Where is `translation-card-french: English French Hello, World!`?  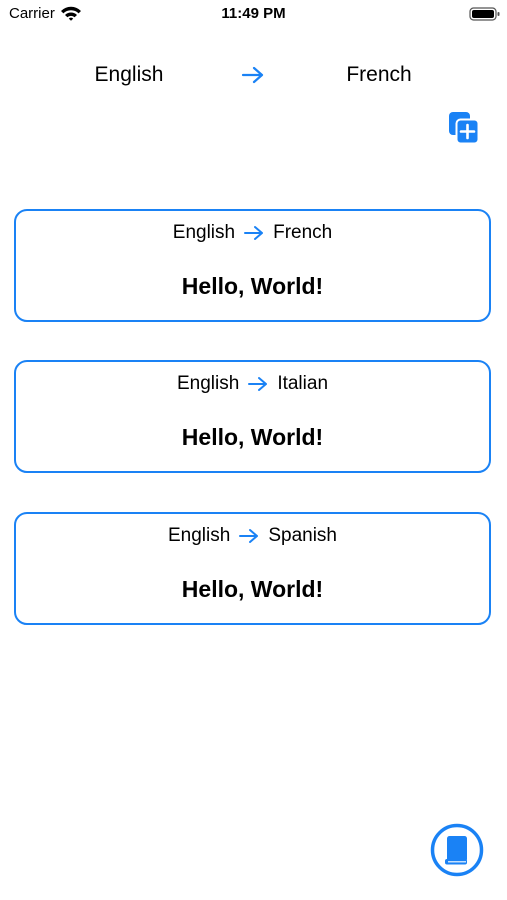 translation-card-french: English French Hello, World! is located at coordinates (252, 265).